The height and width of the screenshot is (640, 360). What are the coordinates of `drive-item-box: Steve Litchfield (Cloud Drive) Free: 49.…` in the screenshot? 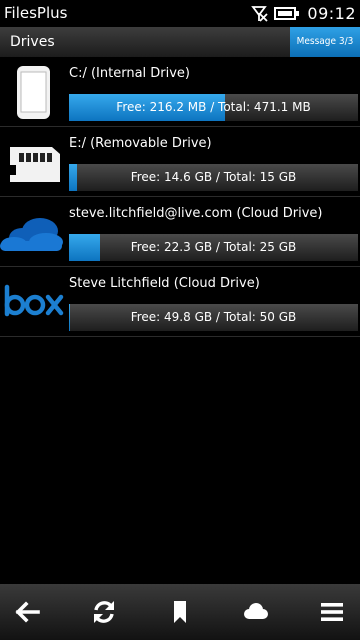 It's located at (180, 302).